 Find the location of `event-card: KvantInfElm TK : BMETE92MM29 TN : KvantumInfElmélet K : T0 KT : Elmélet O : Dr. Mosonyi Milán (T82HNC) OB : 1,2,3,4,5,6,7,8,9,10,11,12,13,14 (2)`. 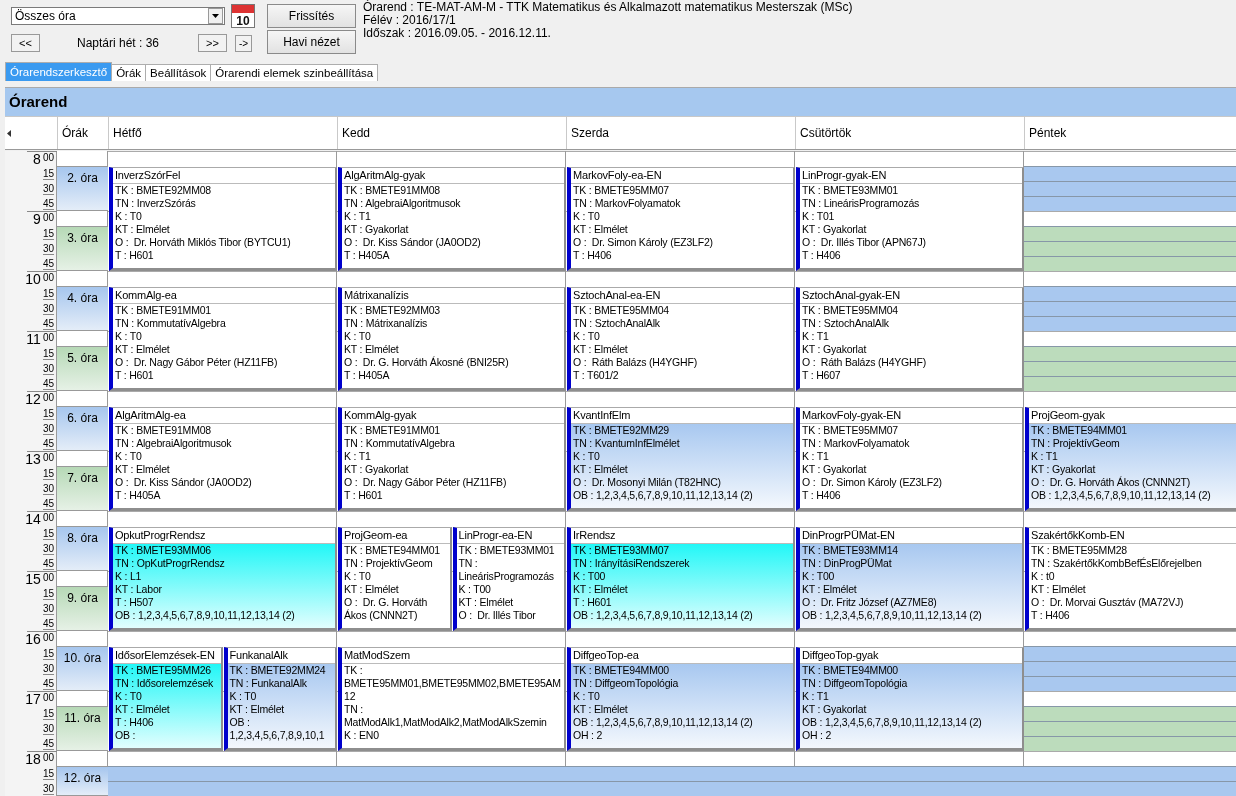

event-card: KvantInfElm TK : BMETE92MM29 TN : KvantumInfElmélet K : T0 KT : Elmélet O : Dr. Mosonyi Milán (T82HNC) OB : 1,2,3,4,5,6,7,8,9,10,11,12,13,14 (2) is located at coordinates (681, 459).